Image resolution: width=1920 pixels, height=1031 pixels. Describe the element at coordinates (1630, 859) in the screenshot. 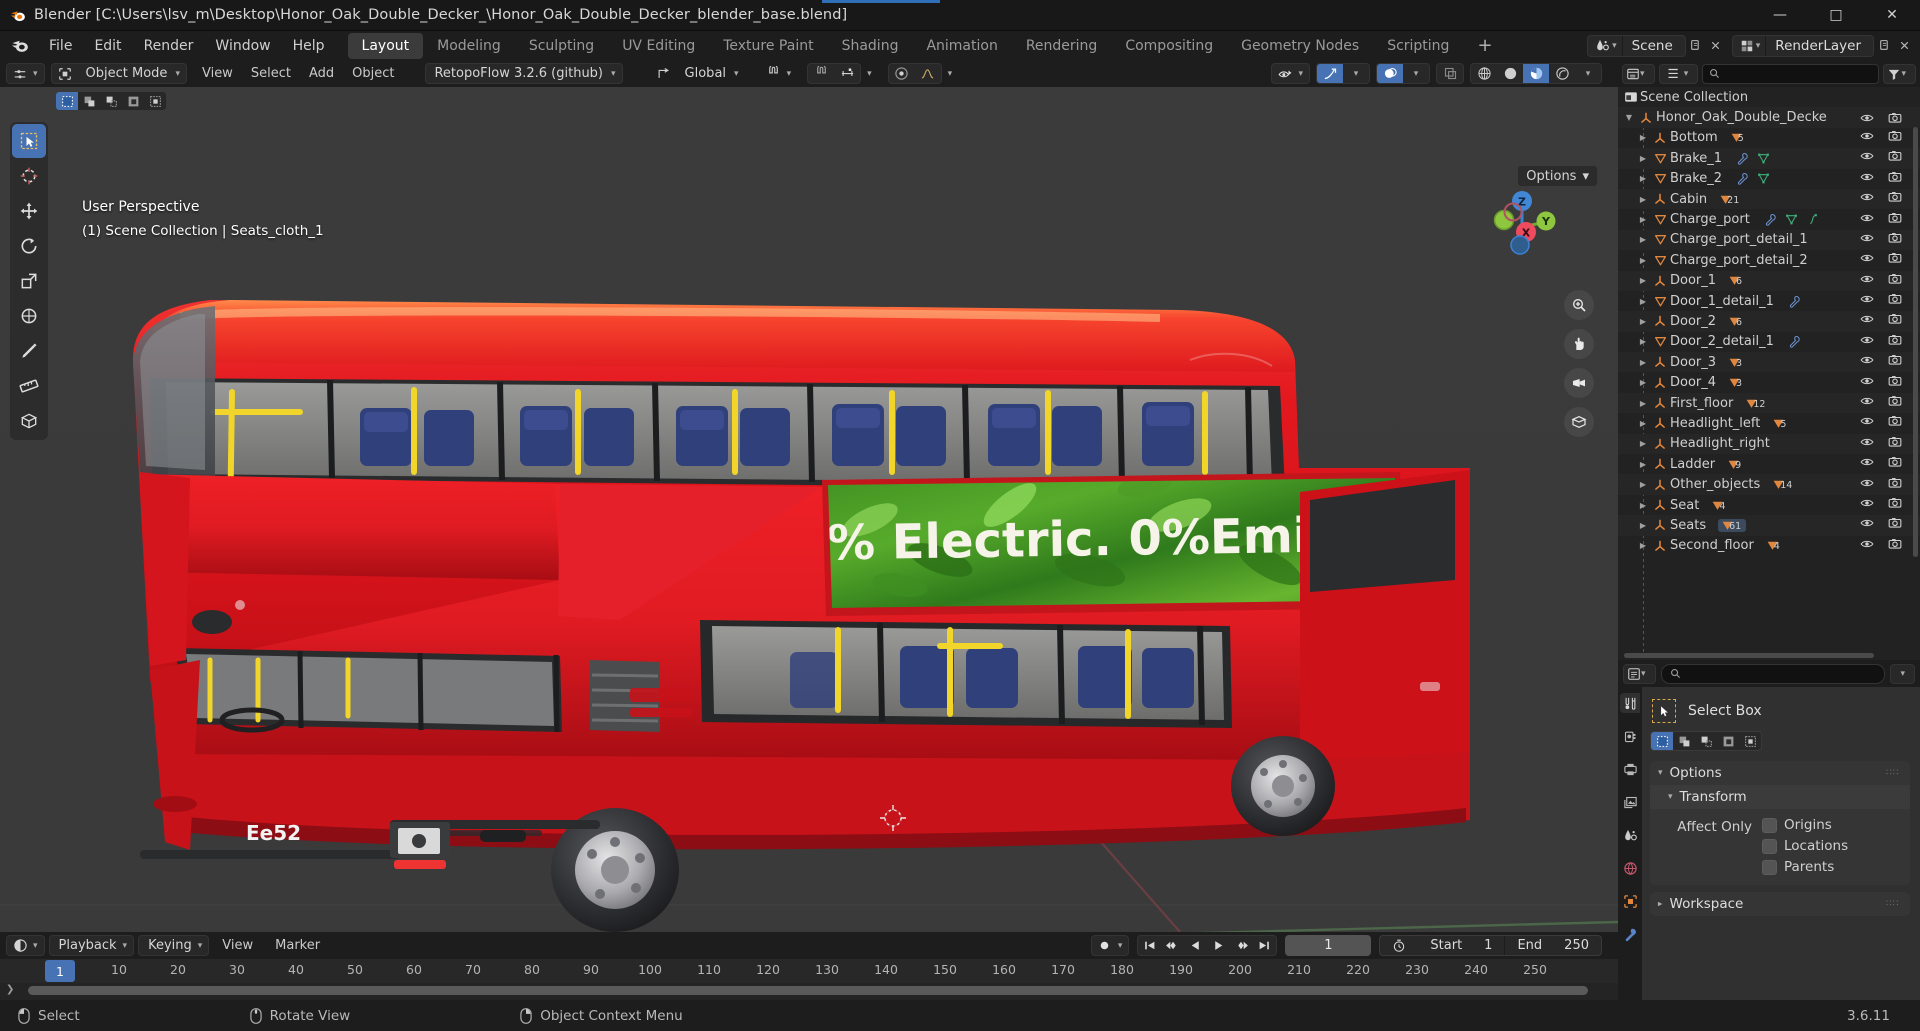

I see `properties-tab-column` at that location.